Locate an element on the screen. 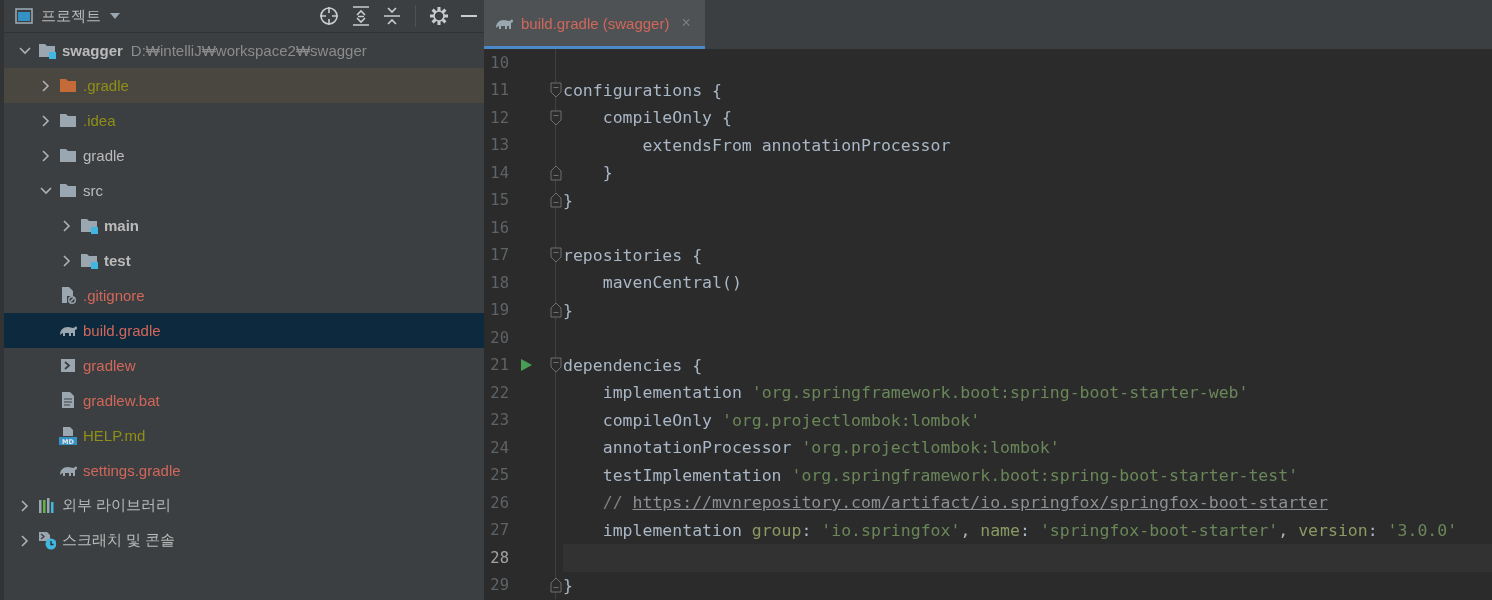  view-selector: 프로젝트 is located at coordinates (68, 16).